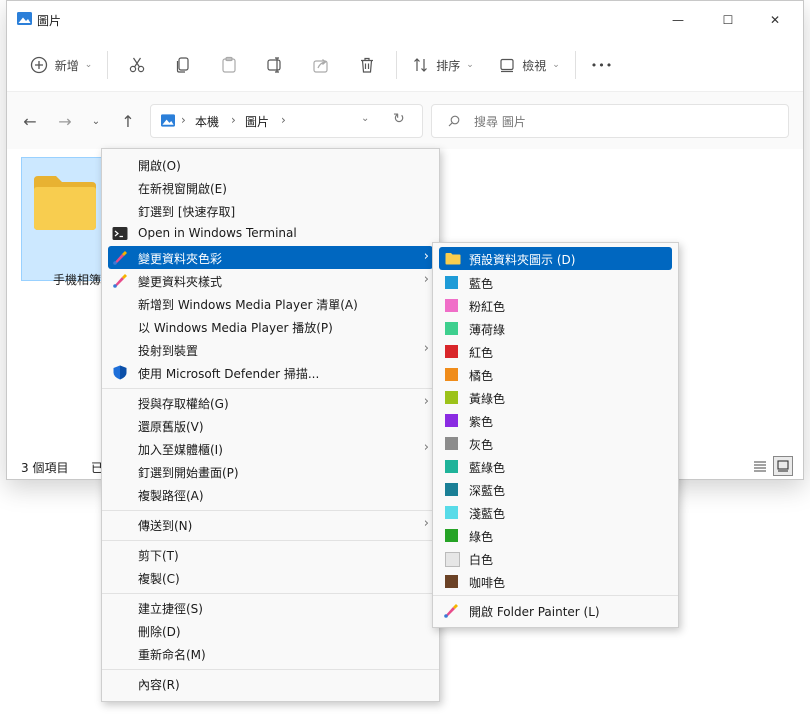 The image size is (810, 721). Describe the element at coordinates (487, 514) in the screenshot. I see `color-option-label: 淺藍色` at that location.